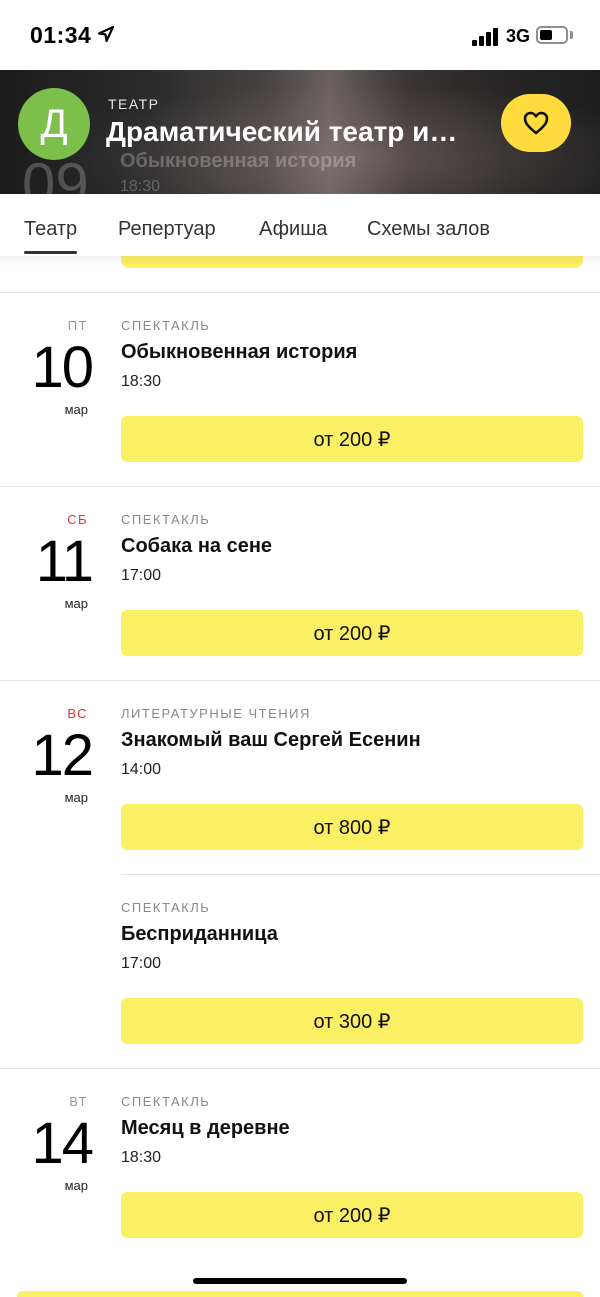  I want to click on weekday-label: ВТ, so click(78, 1101).